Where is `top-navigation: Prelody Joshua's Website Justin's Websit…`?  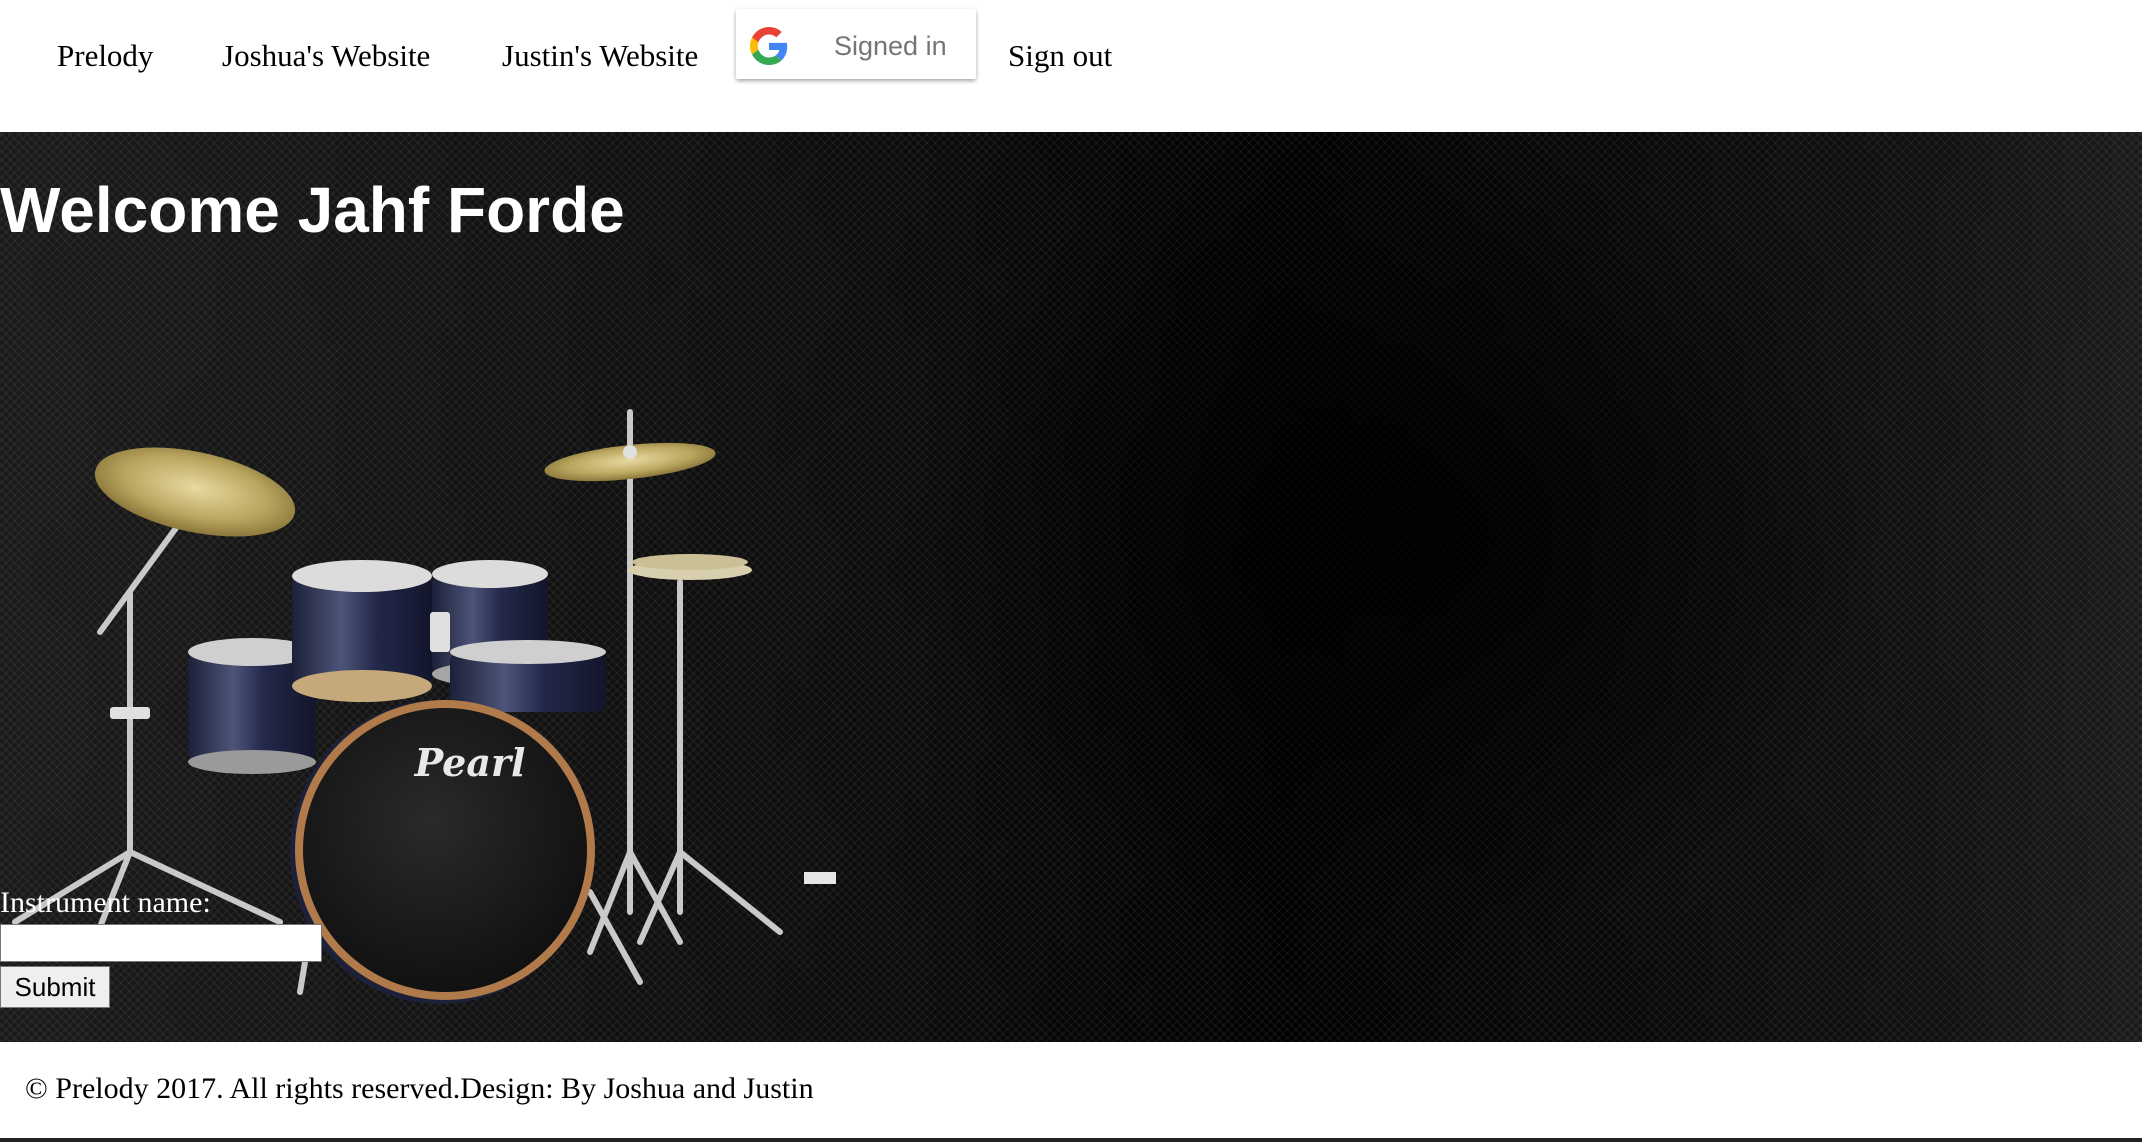 top-navigation: Prelody Joshua's Website Justin's Websit… is located at coordinates (1071, 66).